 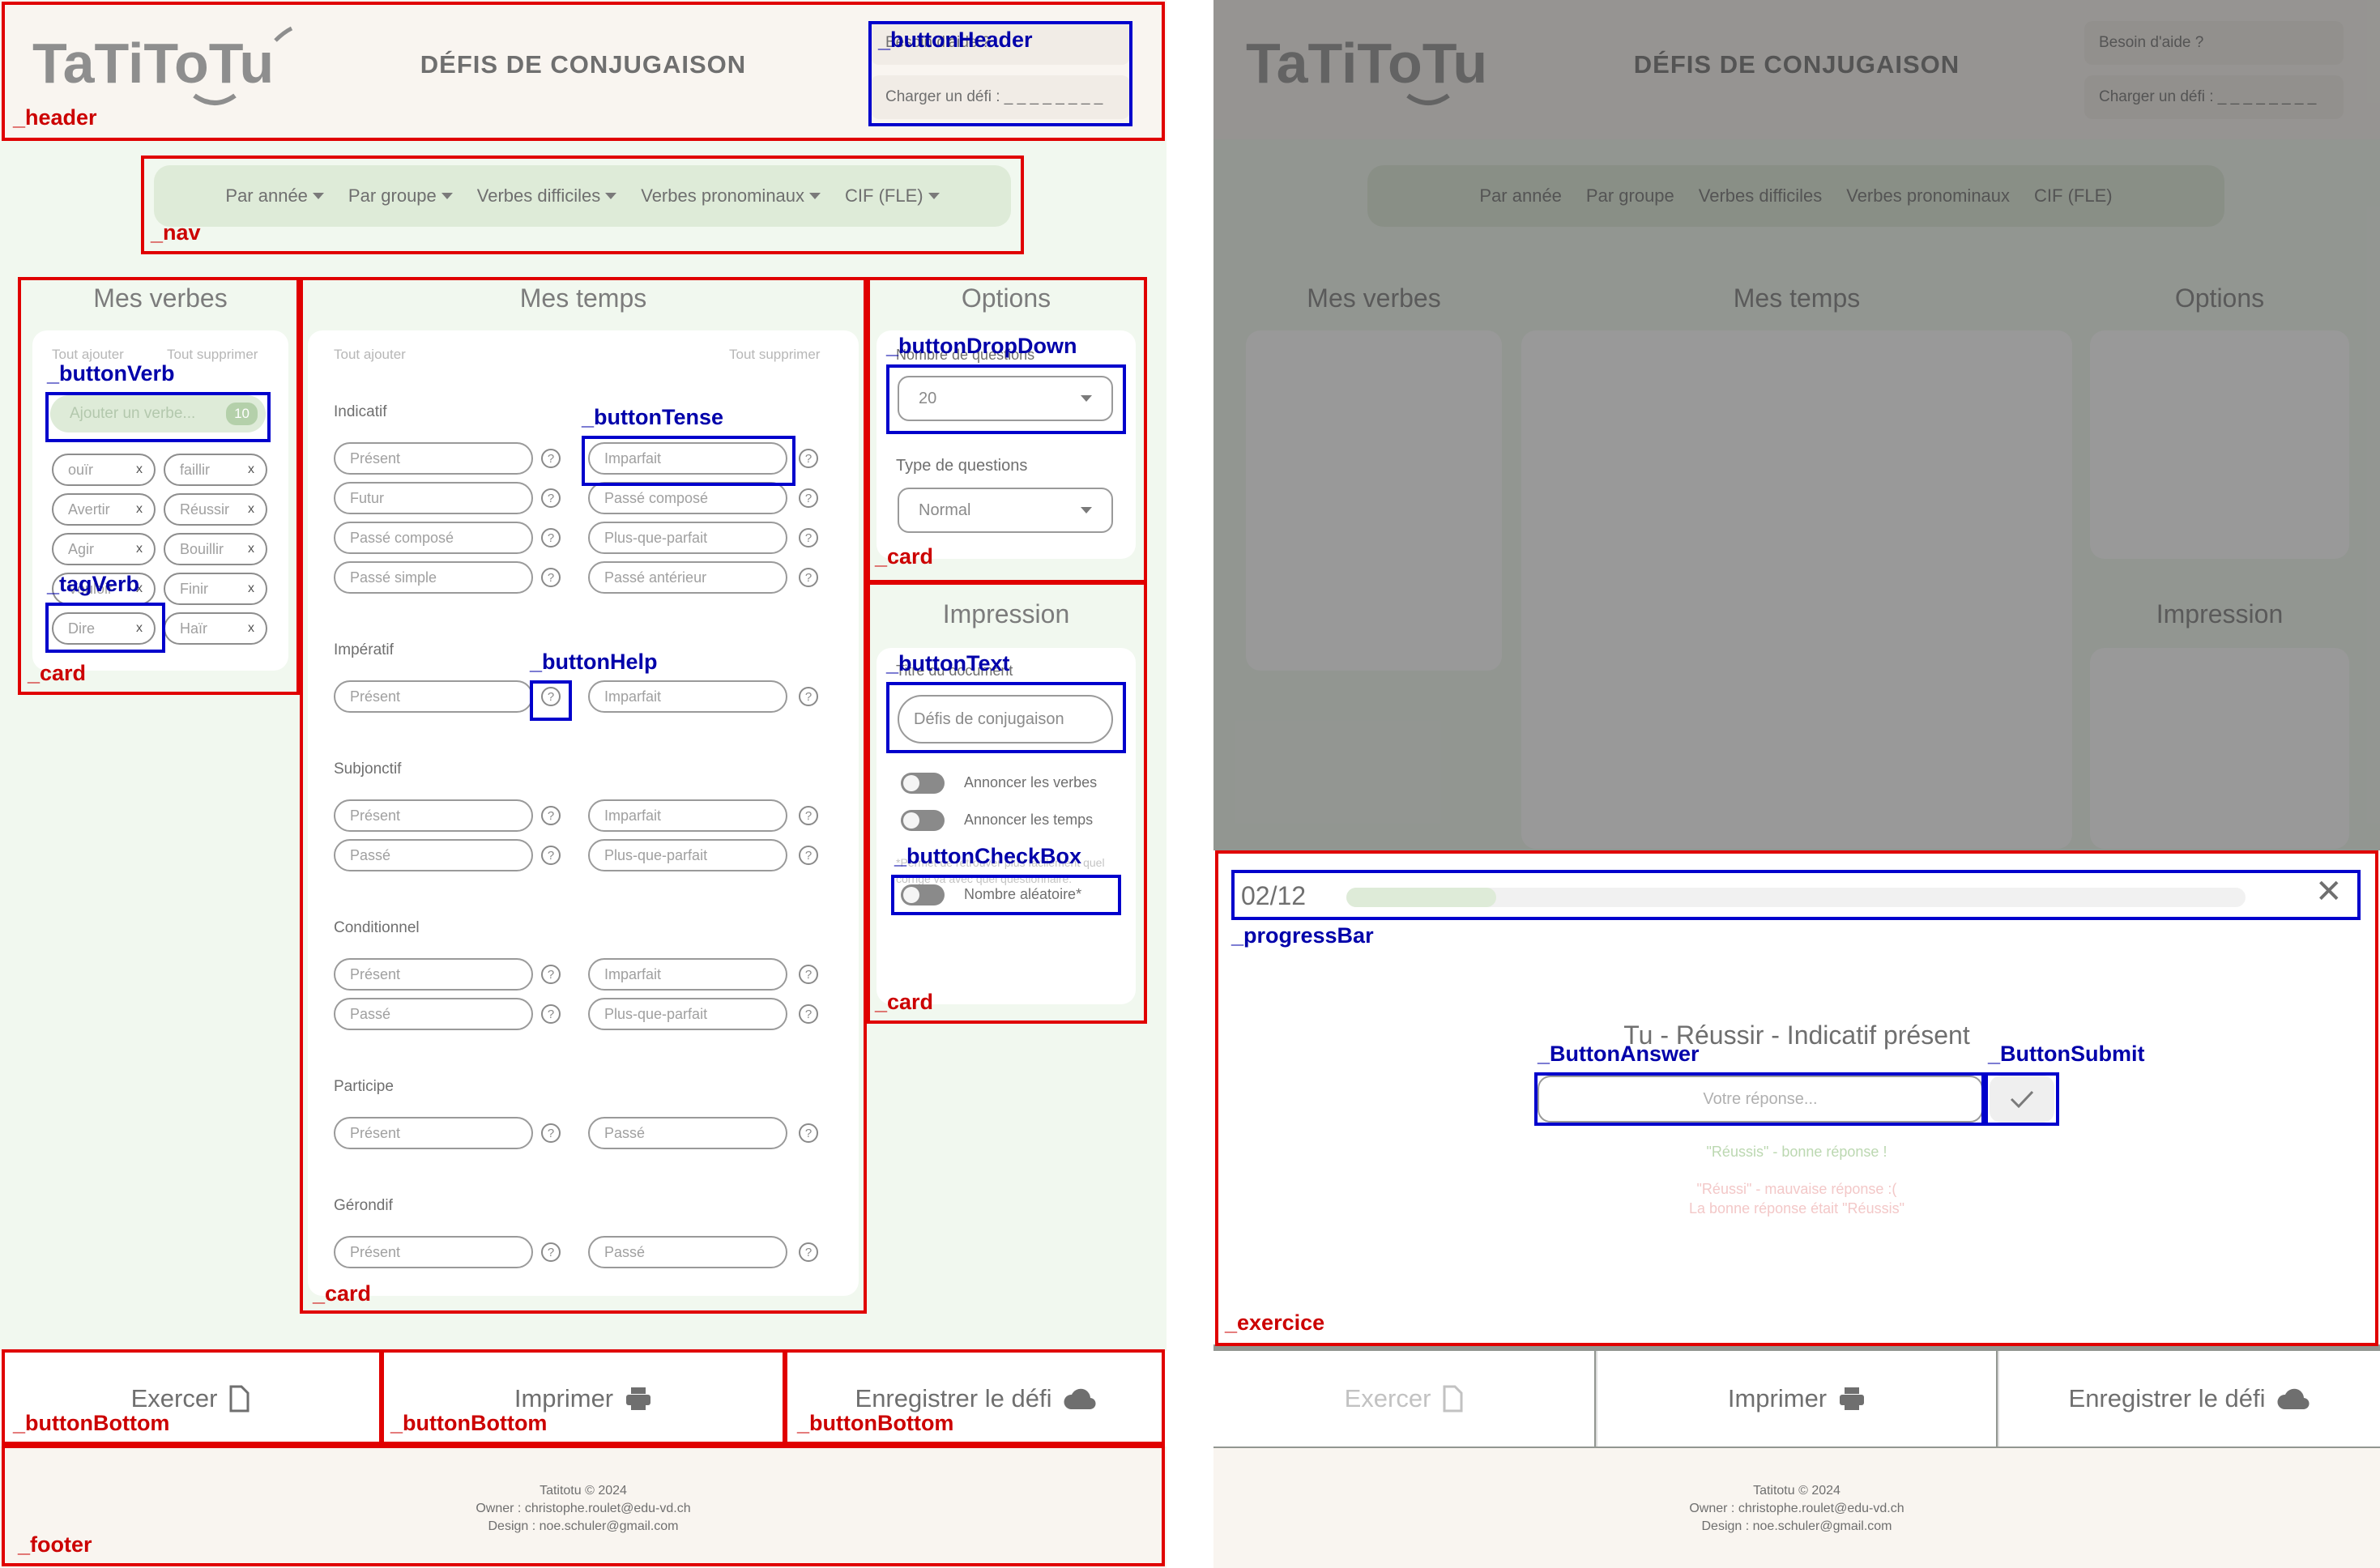 I want to click on button-label: Enregistrer le défi, so click(x=2167, y=1398).